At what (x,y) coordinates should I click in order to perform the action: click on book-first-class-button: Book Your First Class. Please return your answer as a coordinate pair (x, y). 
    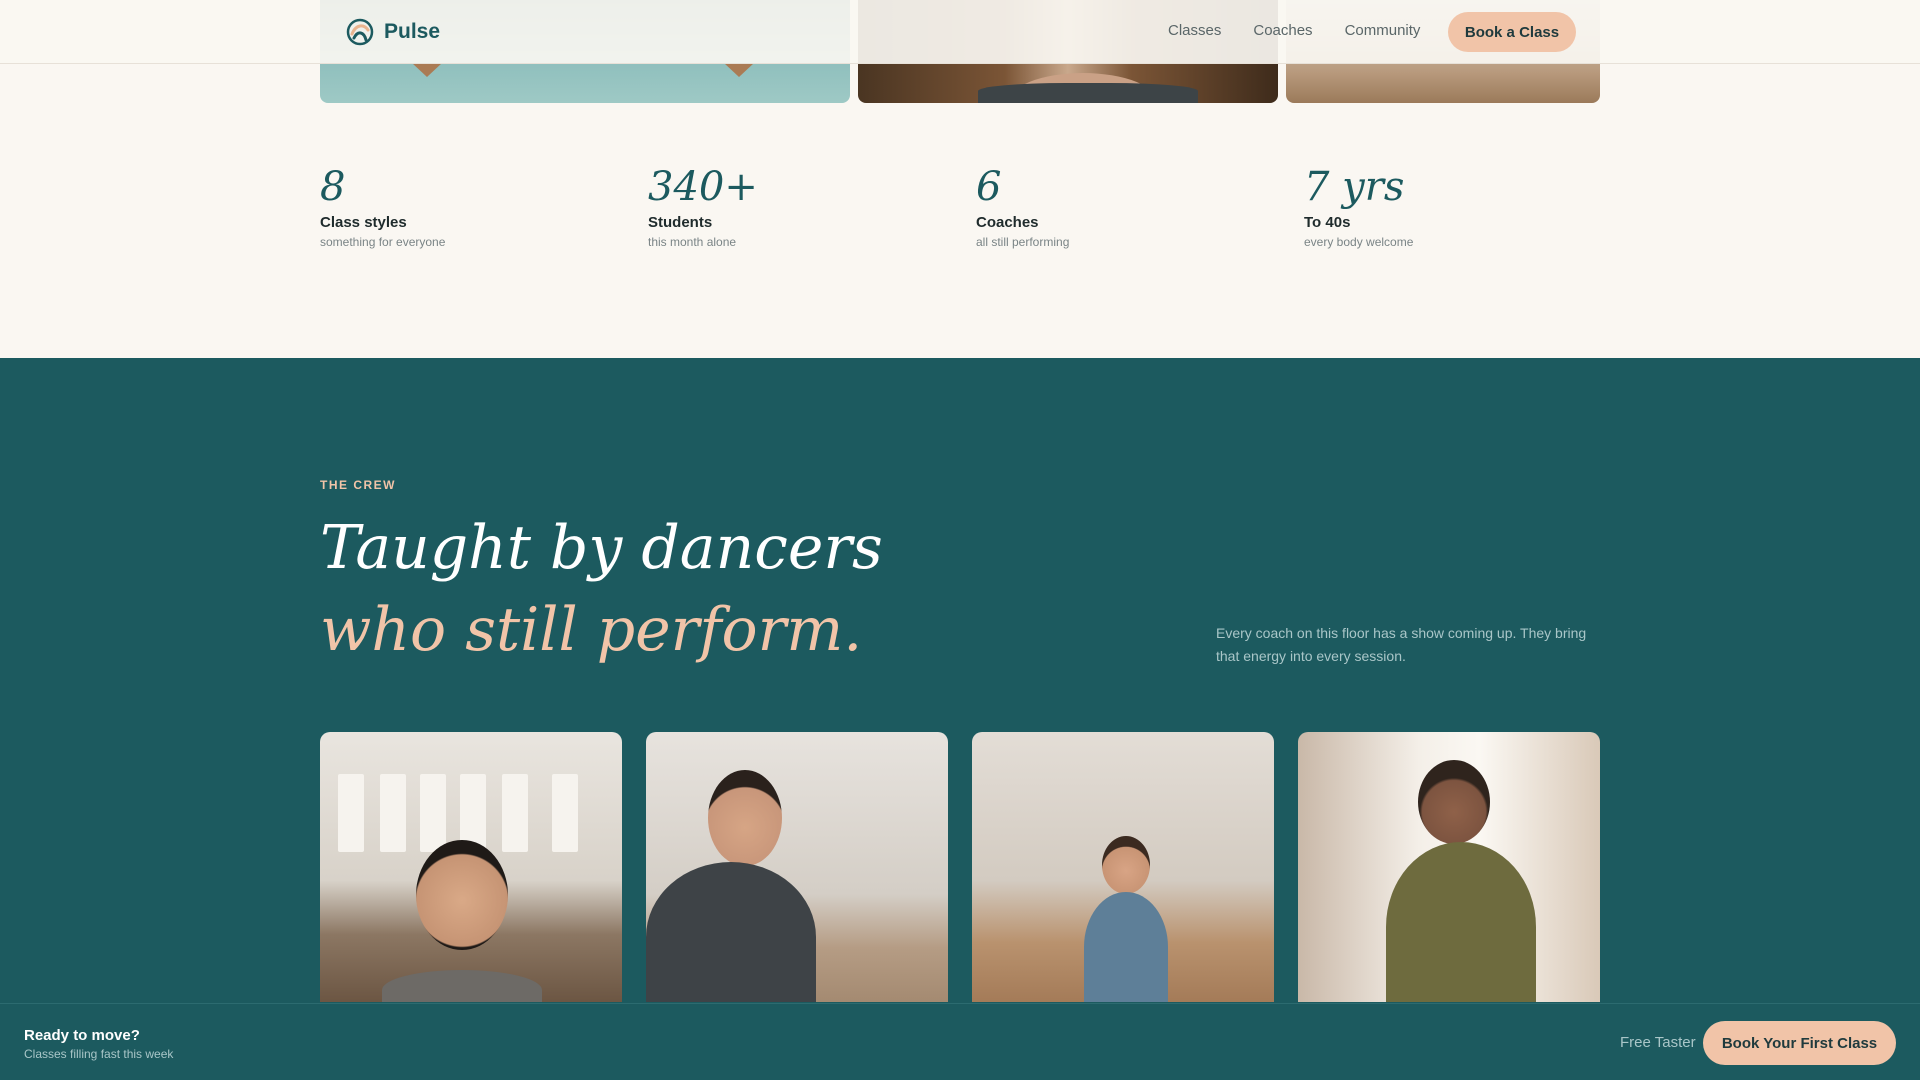
    Looking at the image, I should click on (1799, 1043).